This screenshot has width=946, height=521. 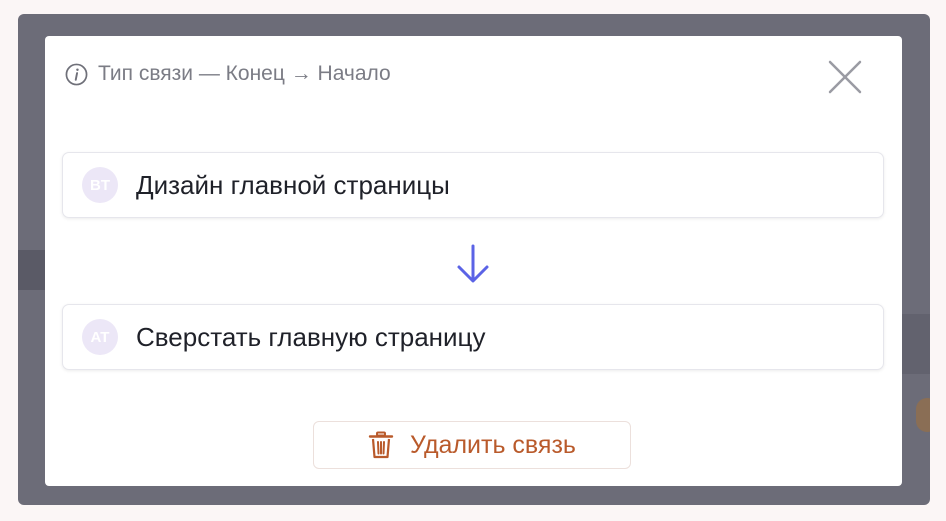 What do you see at coordinates (76, 74) in the screenshot?
I see `info-icon` at bounding box center [76, 74].